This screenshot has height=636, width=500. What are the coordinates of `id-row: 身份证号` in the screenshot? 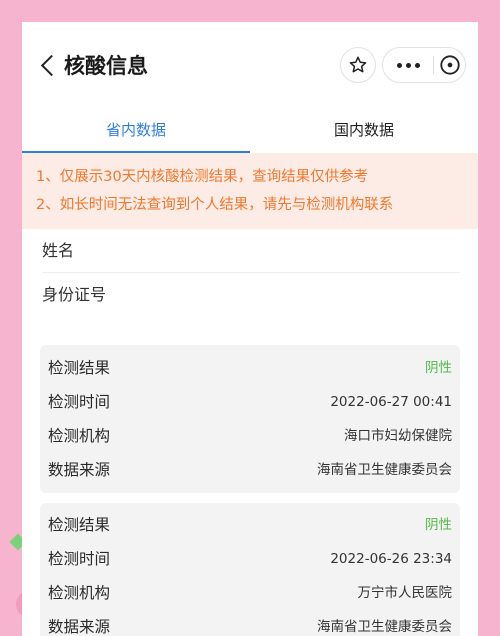 It's located at (251, 295).